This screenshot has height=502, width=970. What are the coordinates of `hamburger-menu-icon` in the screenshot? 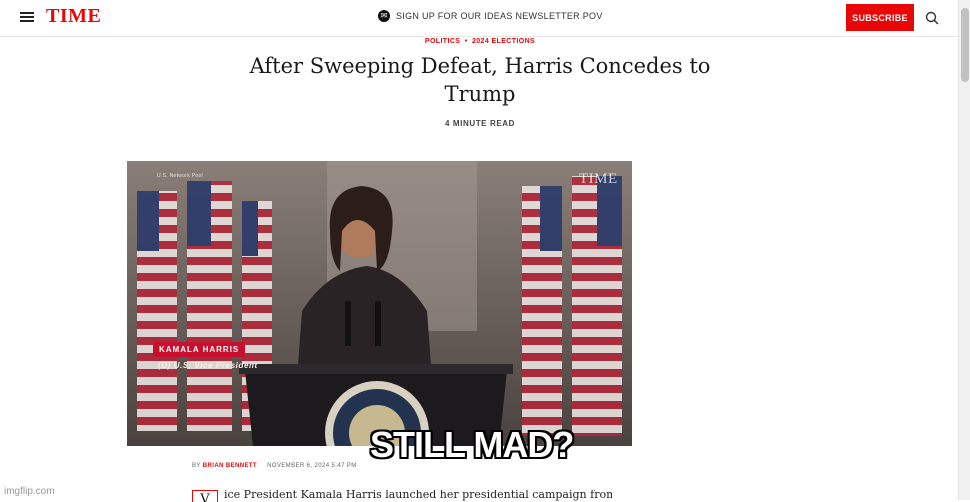 It's located at (27, 17).